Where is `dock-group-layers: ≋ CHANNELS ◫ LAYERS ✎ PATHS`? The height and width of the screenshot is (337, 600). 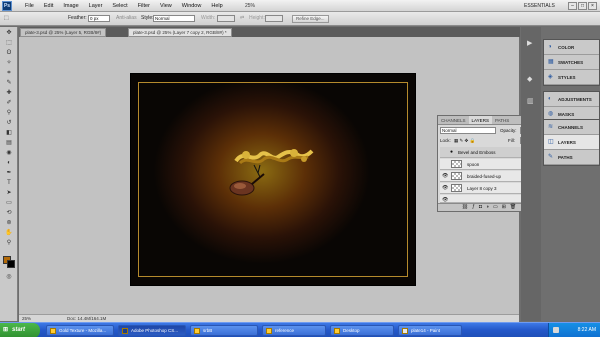
dock-group-layers: ≋ CHANNELS ◫ LAYERS ✎ PATHS is located at coordinates (571, 142).